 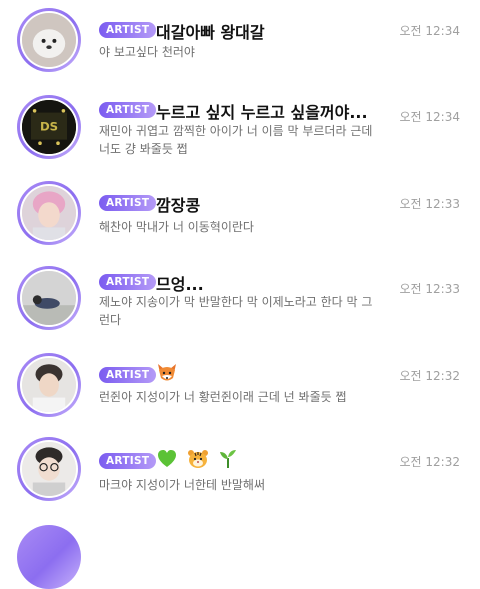 I want to click on green-heart-icon, so click(x=167, y=461).